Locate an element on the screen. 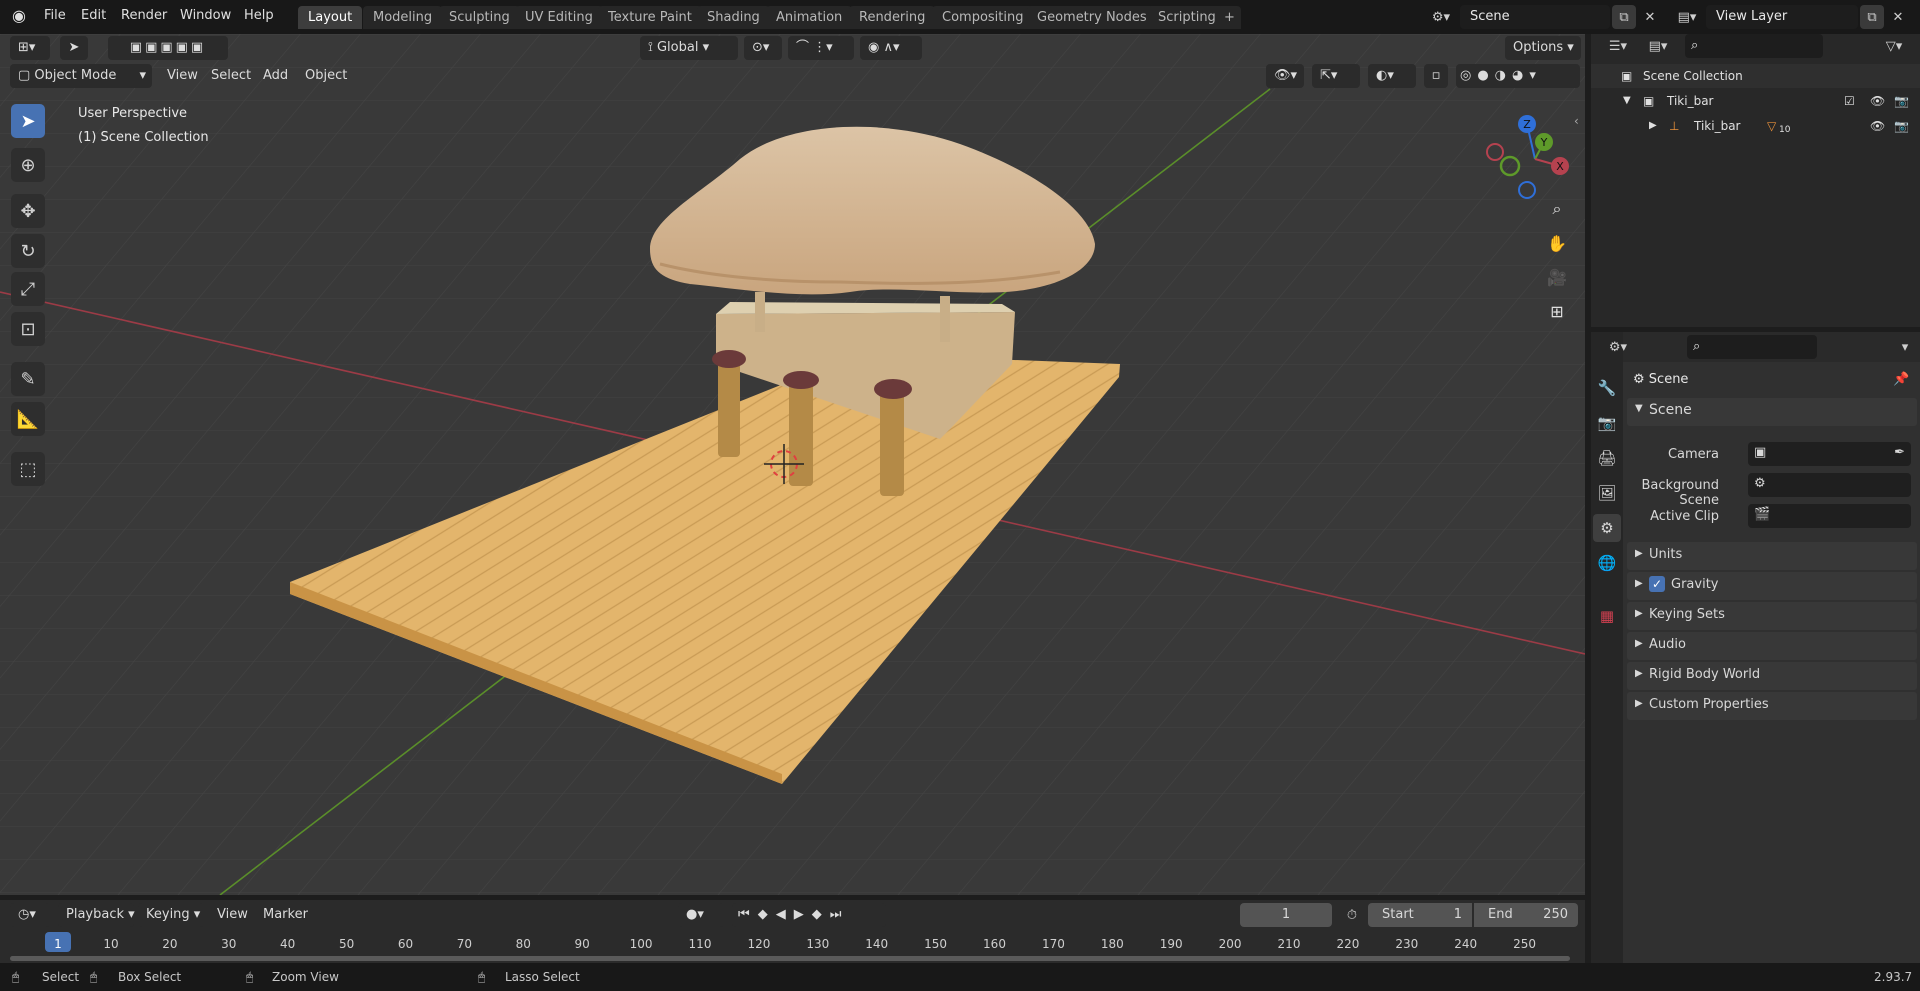 The width and height of the screenshot is (1920, 991). select-tool-icon: ➤ is located at coordinates (28, 121).